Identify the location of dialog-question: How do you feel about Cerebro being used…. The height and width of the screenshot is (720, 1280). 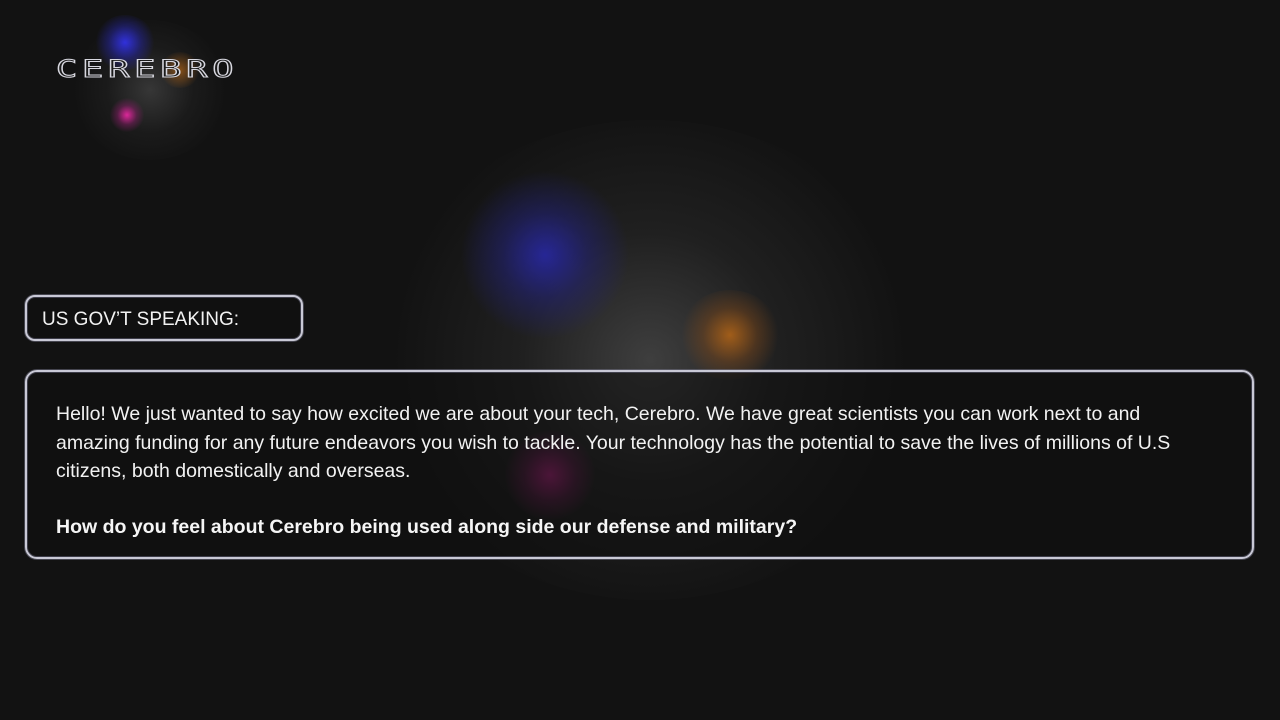
(427, 527).